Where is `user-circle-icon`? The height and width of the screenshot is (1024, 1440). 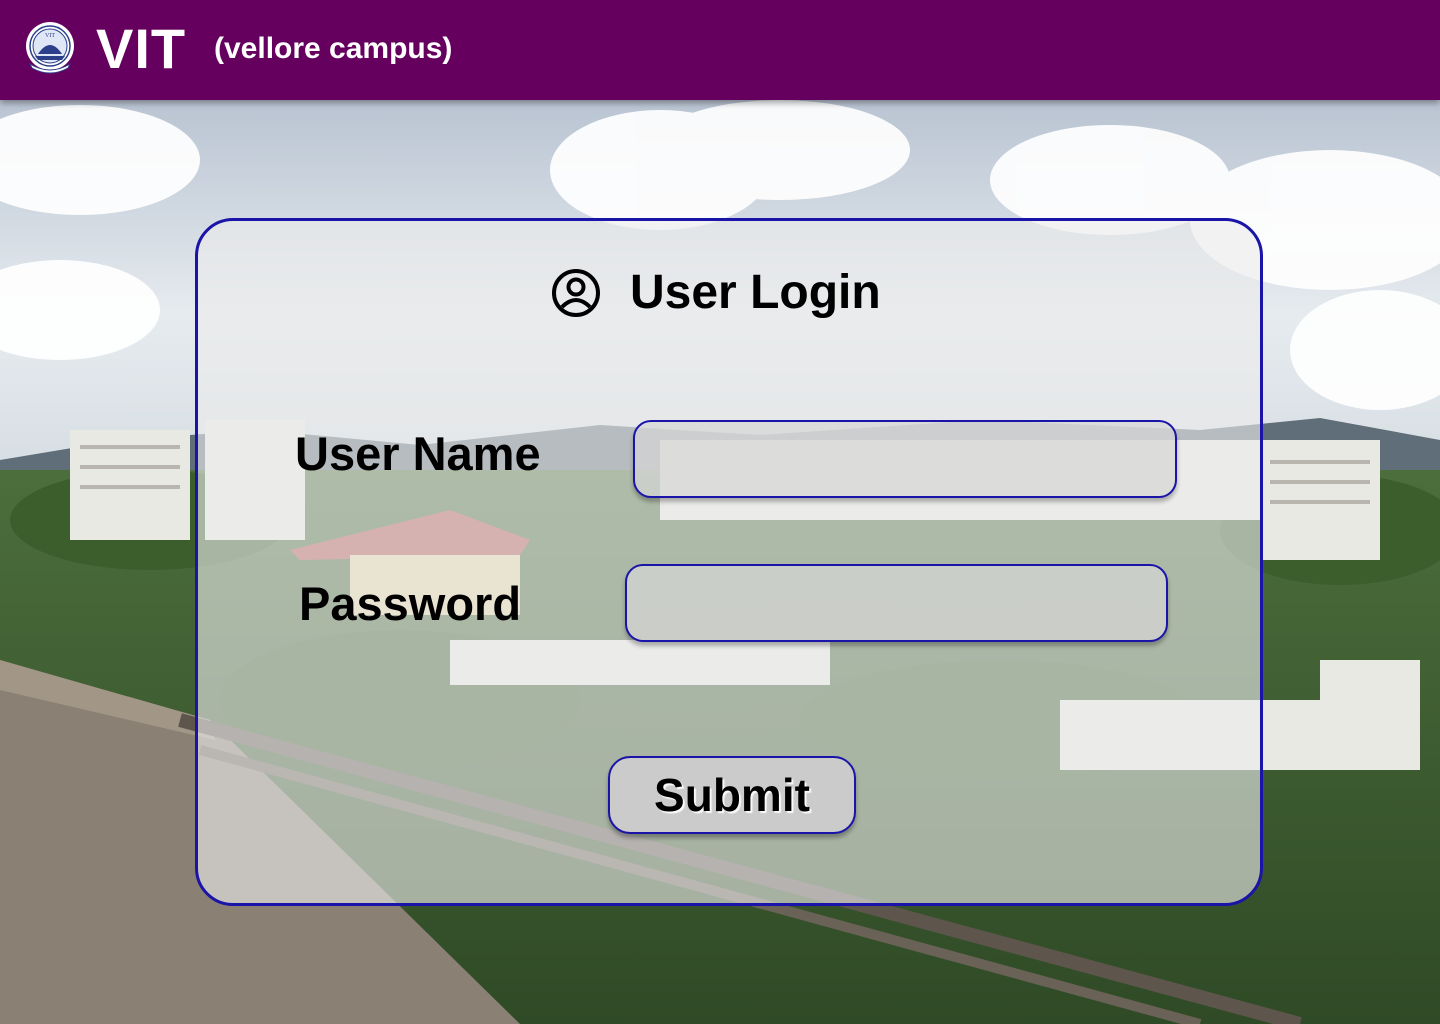
user-circle-icon is located at coordinates (576, 293).